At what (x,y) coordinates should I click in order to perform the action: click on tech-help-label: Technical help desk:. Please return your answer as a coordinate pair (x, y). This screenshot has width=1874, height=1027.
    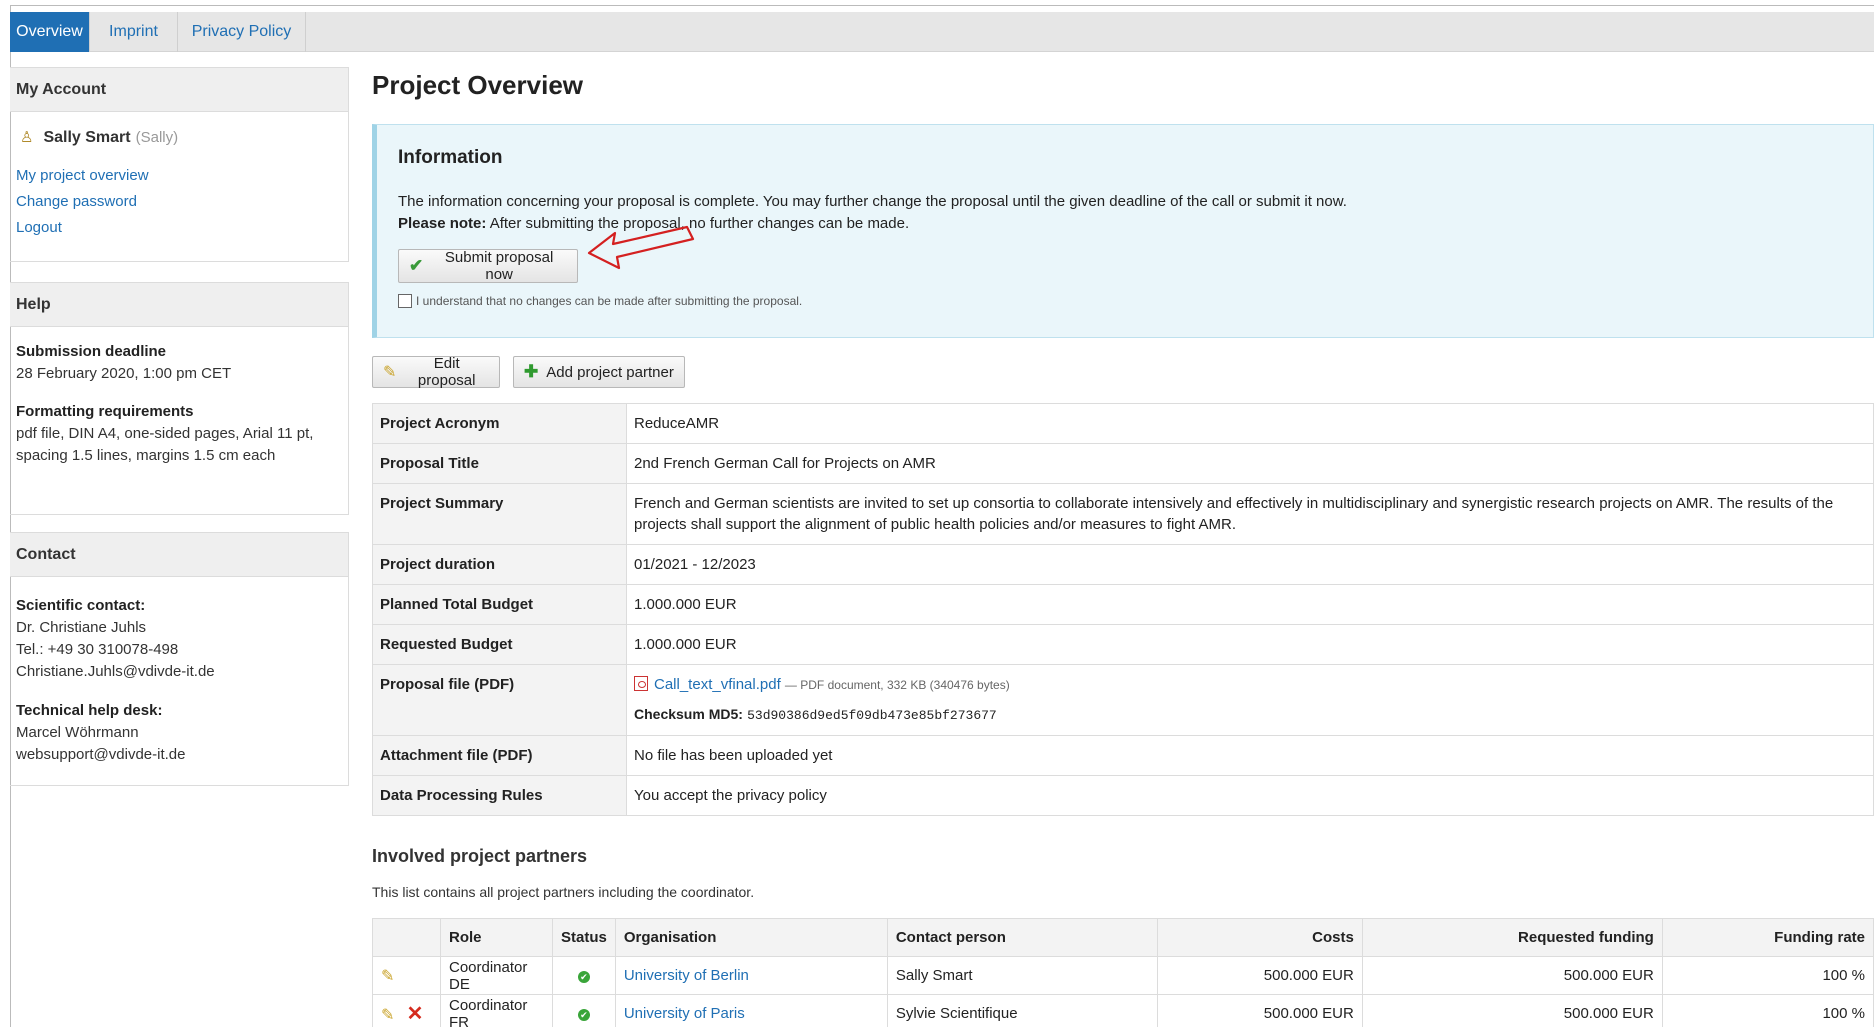
    Looking at the image, I should click on (89, 710).